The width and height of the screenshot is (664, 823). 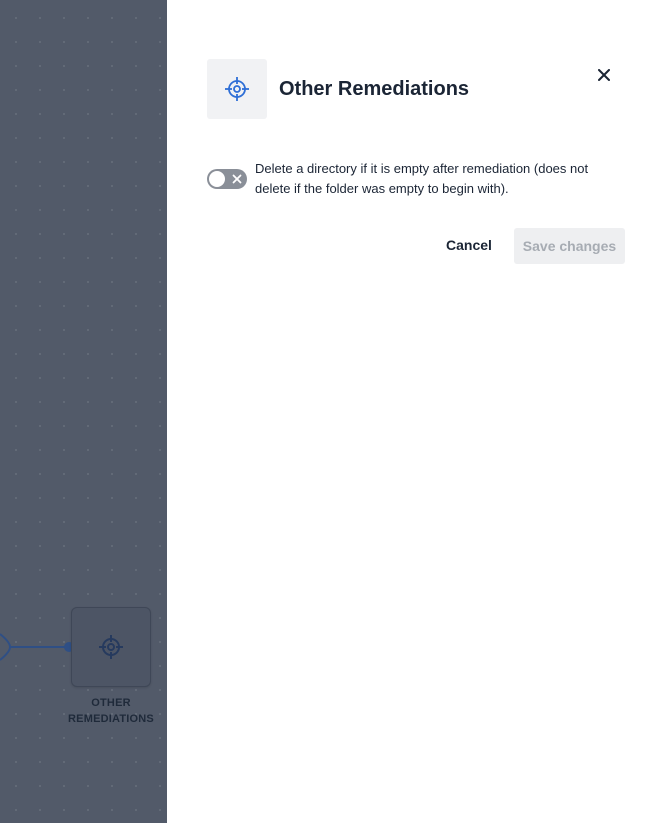 I want to click on connector-curve, so click(x=6, y=647).